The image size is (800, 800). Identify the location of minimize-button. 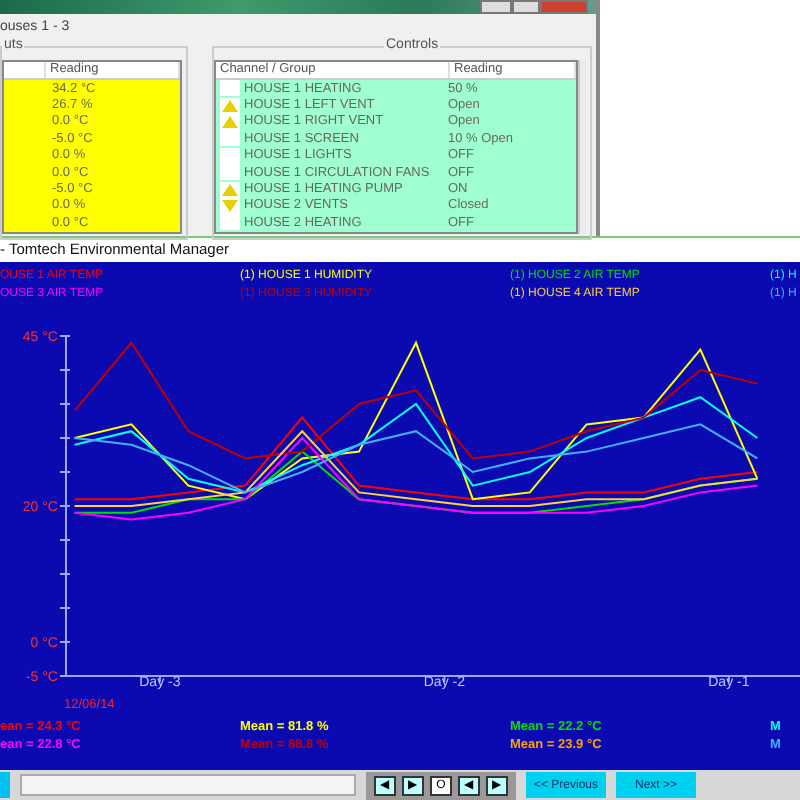
(496, 7).